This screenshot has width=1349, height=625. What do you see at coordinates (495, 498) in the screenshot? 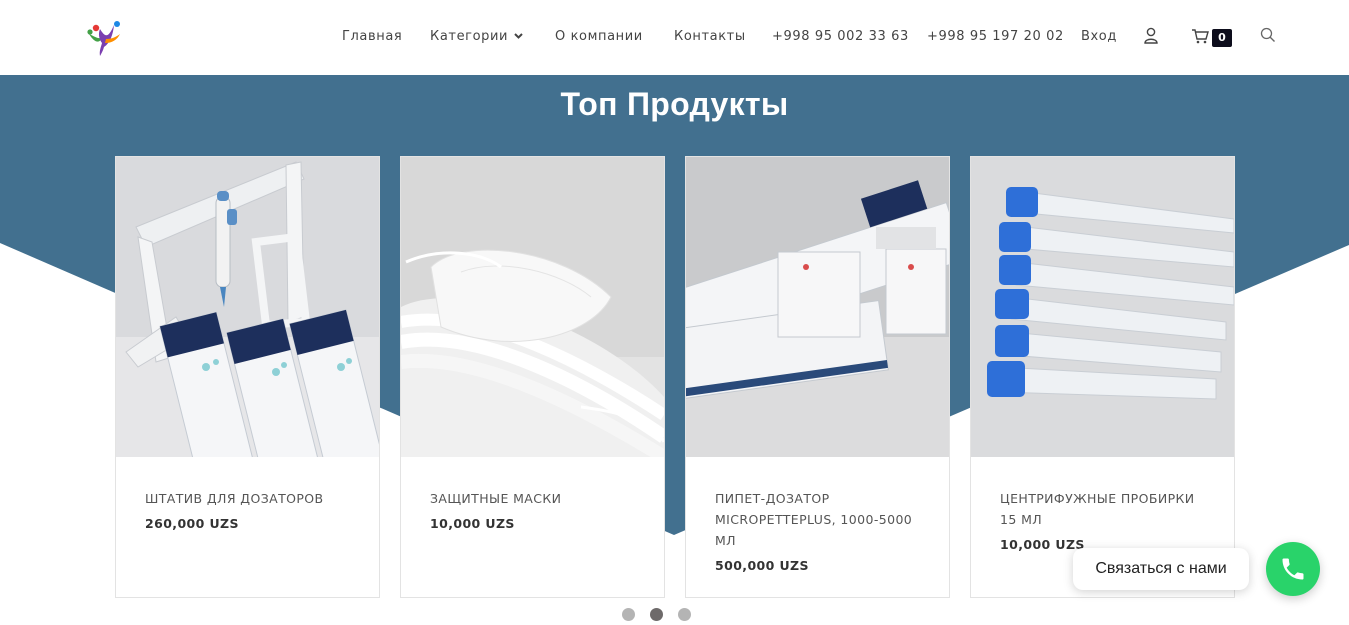
I see `product-name: ЗАЩИТНЫЕ МАСКИ` at bounding box center [495, 498].